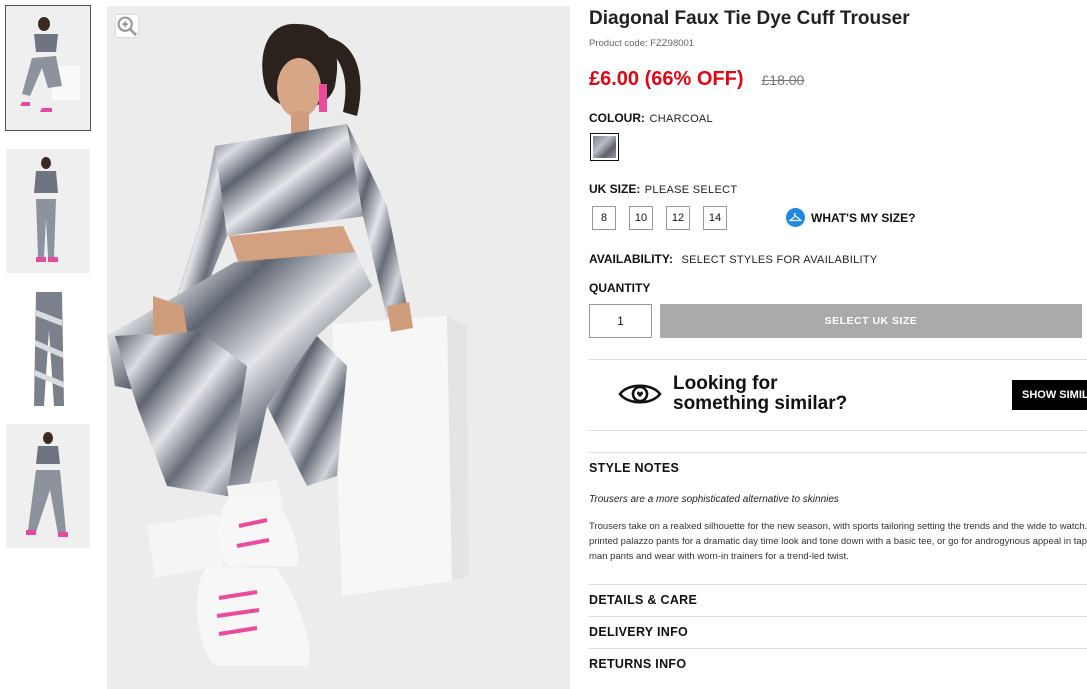  I want to click on size-label: UK SIZE:, so click(615, 189).